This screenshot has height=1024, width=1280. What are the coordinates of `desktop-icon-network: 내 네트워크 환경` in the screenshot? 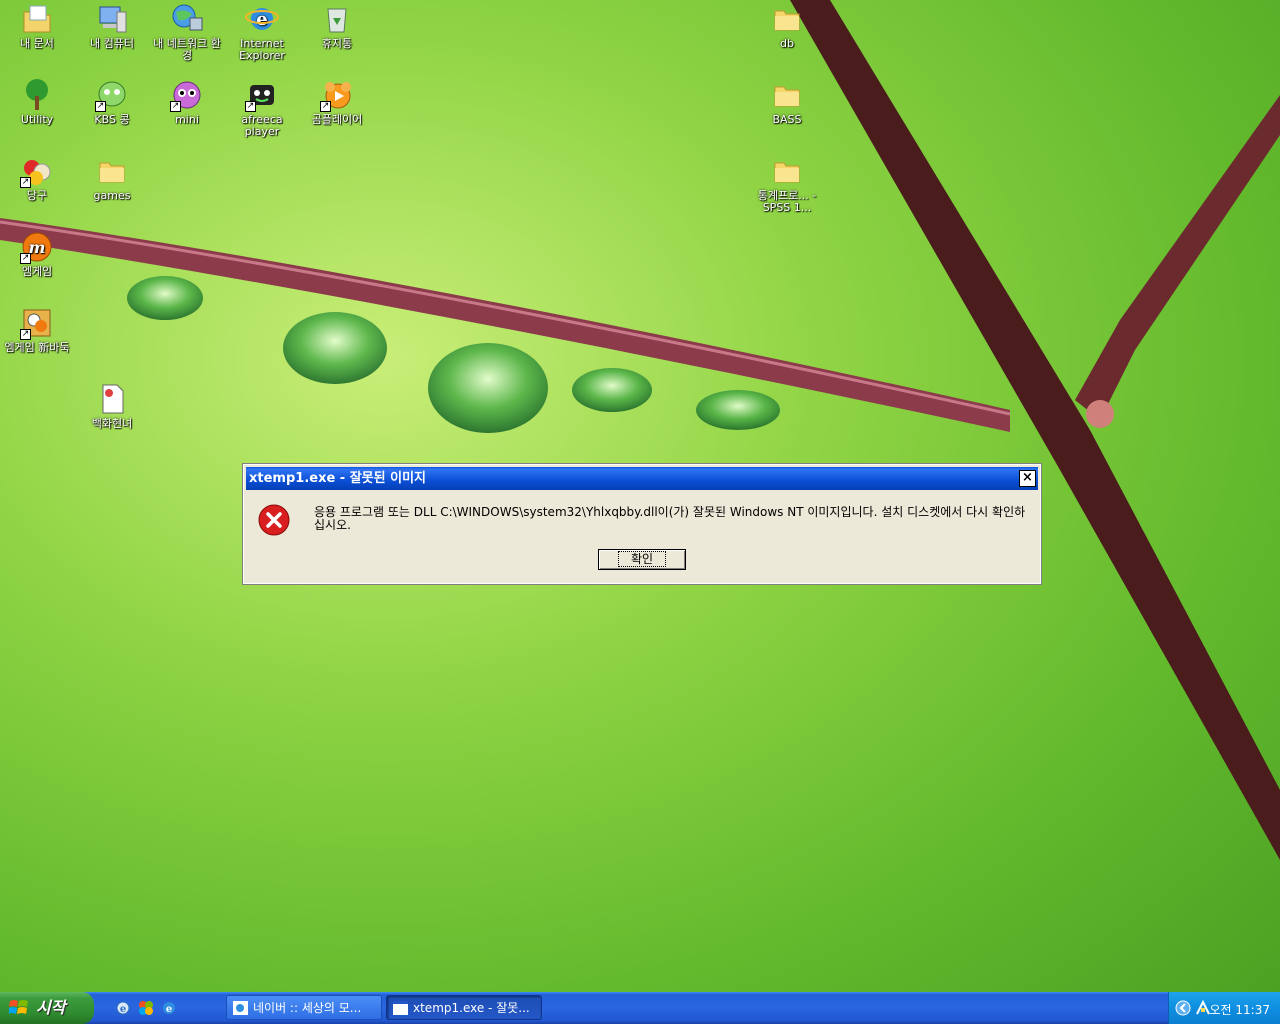 It's located at (187, 32).